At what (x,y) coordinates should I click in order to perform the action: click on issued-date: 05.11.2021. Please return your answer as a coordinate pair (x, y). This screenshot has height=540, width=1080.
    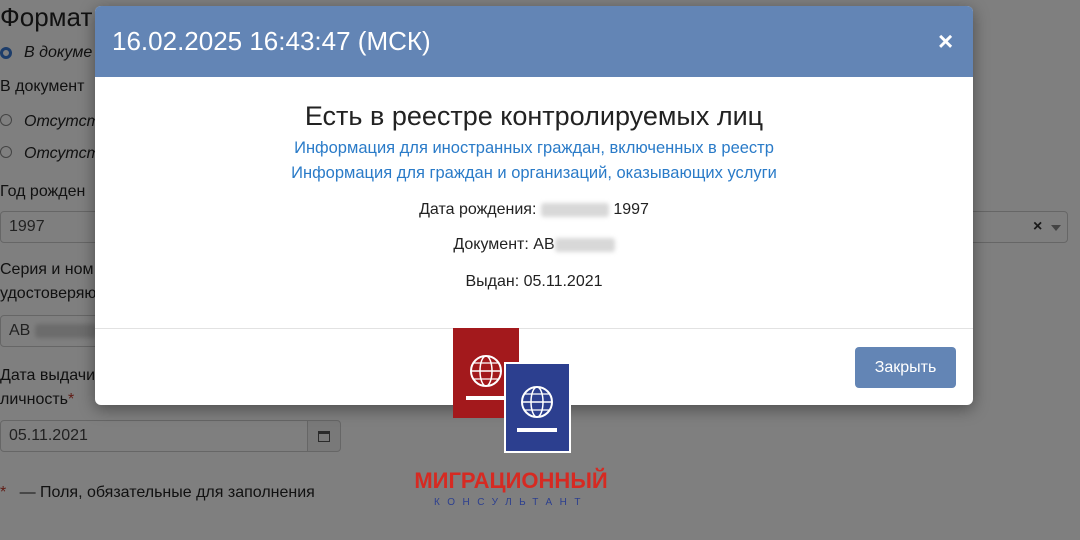
    Looking at the image, I should click on (563, 281).